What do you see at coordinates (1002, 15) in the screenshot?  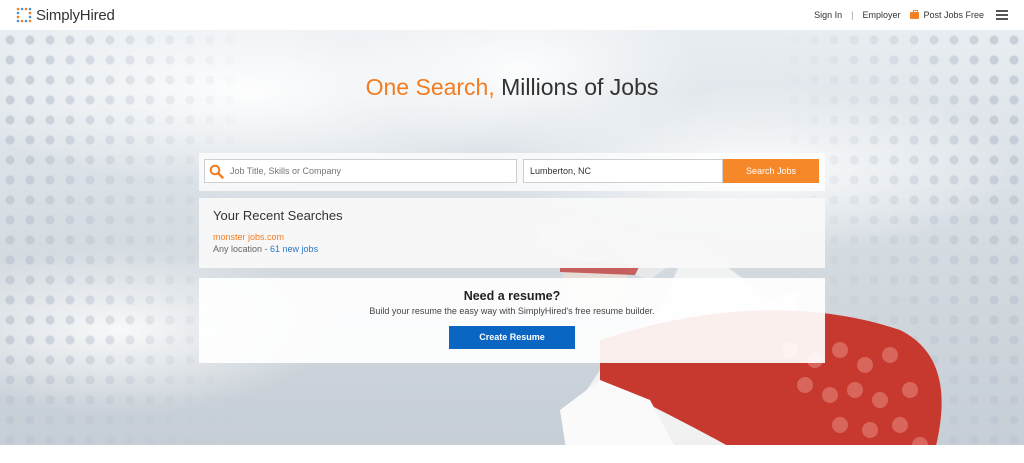 I see `hamburger-menu-icon` at bounding box center [1002, 15].